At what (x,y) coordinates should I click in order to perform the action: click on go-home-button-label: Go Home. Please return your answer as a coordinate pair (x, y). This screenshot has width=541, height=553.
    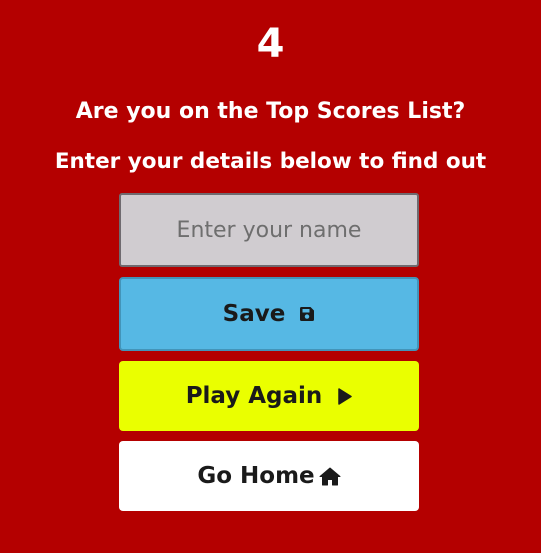
    Looking at the image, I should click on (256, 476).